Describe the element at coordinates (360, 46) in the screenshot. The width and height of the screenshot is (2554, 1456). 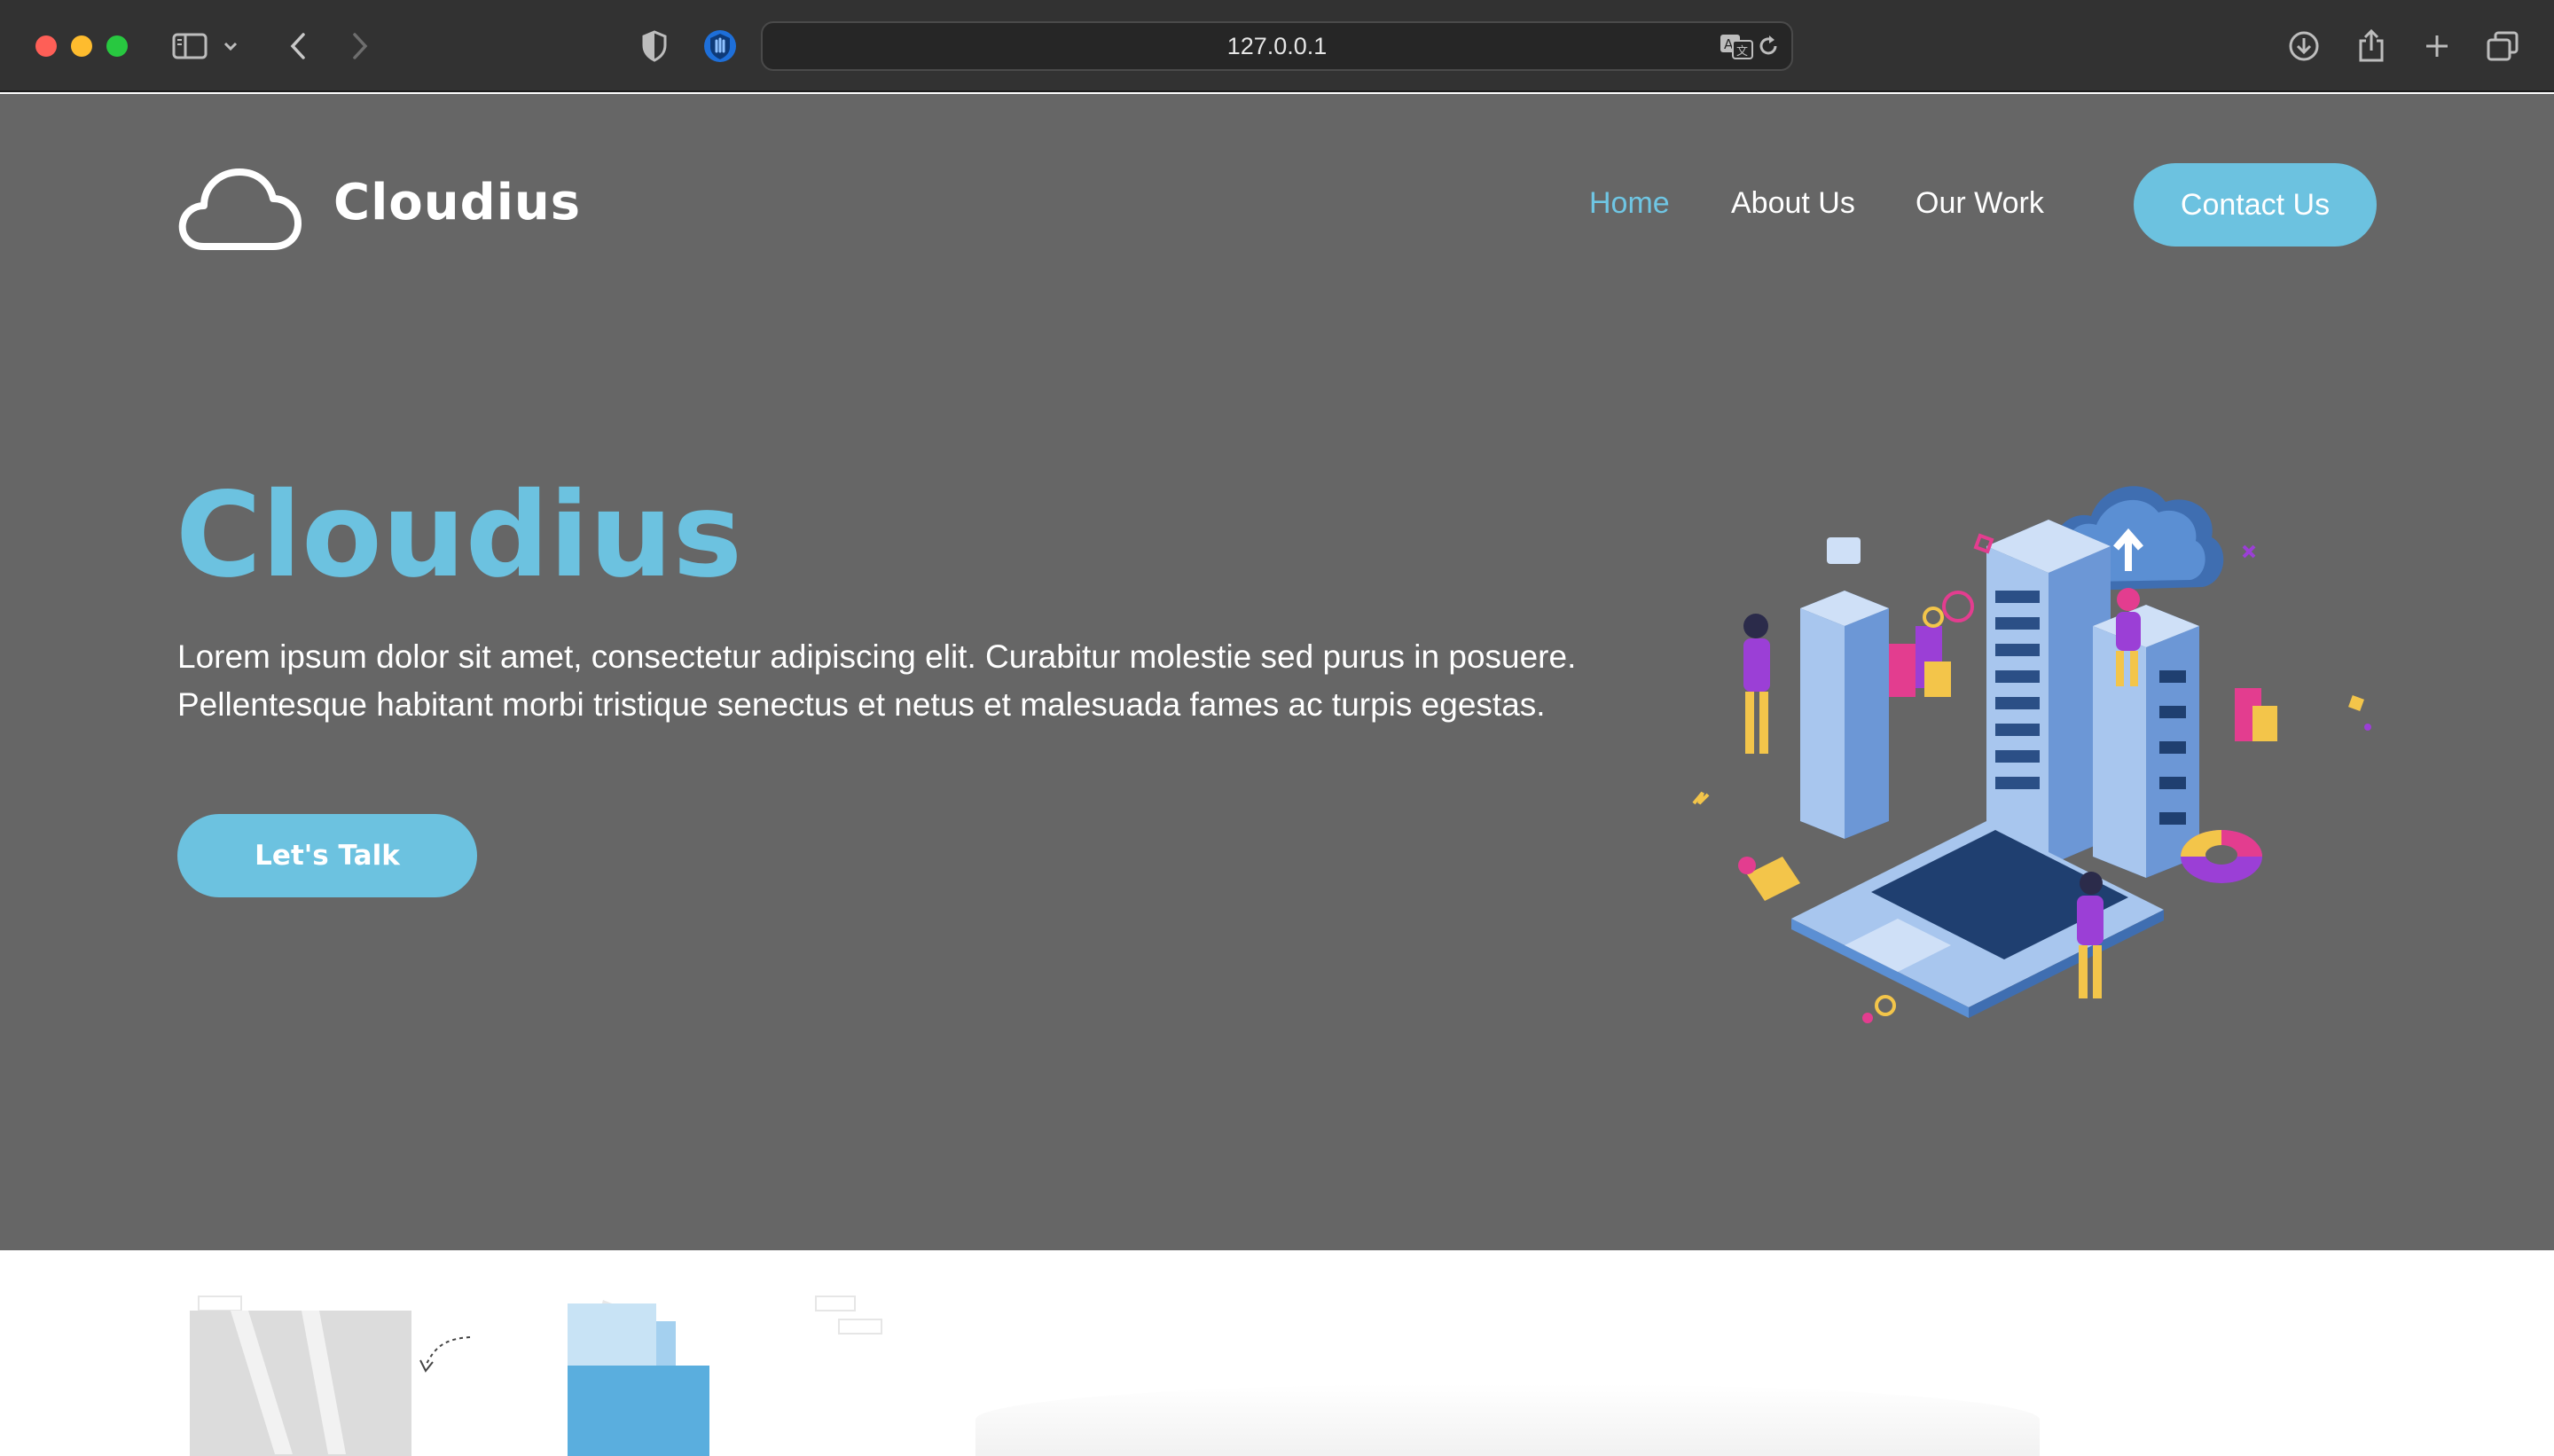
I see `forward-icon` at that location.